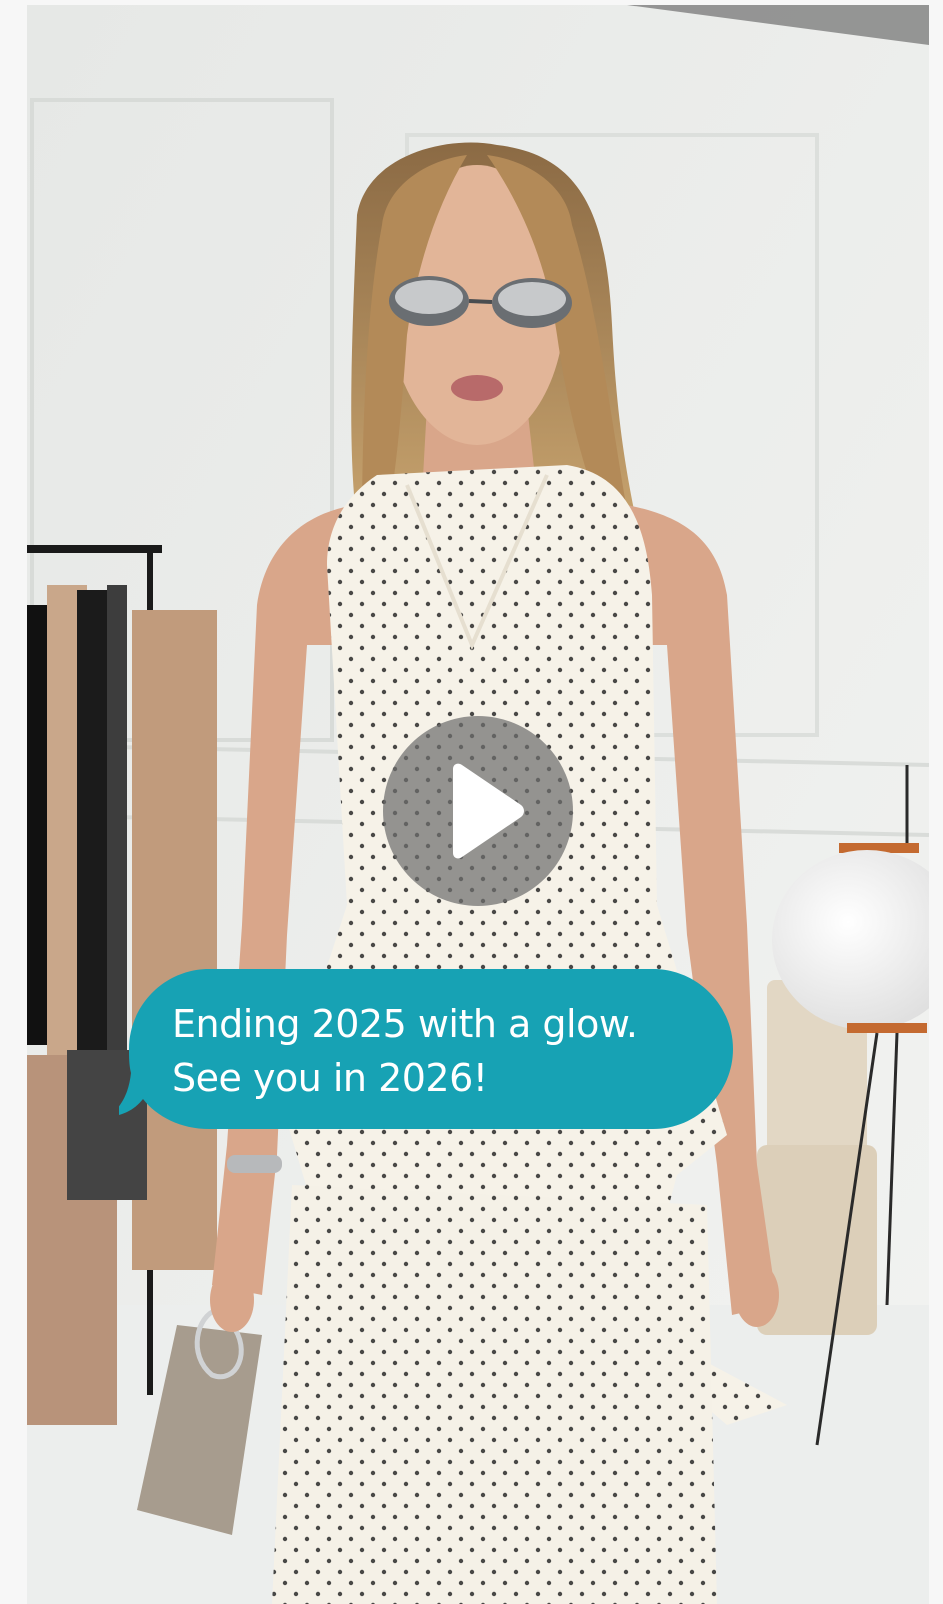 The image size is (943, 1604). Describe the element at coordinates (405, 1024) in the screenshot. I see `caption-line-1: Ending 2025 with a glow.` at that location.